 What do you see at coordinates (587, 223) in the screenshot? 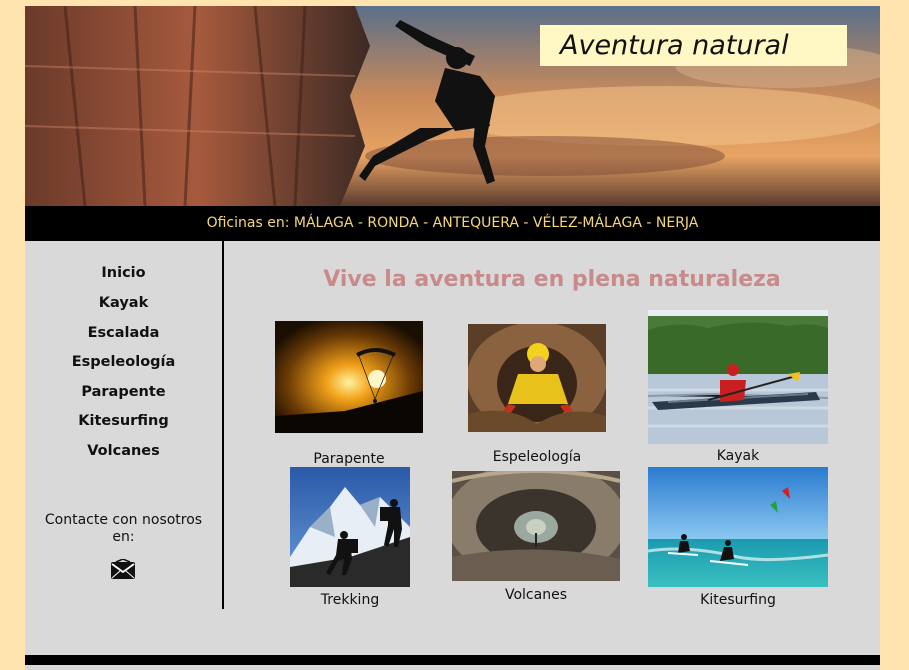
I see `office-link-velez-malaga: VÉLEZ-MÁLAGA` at bounding box center [587, 223].